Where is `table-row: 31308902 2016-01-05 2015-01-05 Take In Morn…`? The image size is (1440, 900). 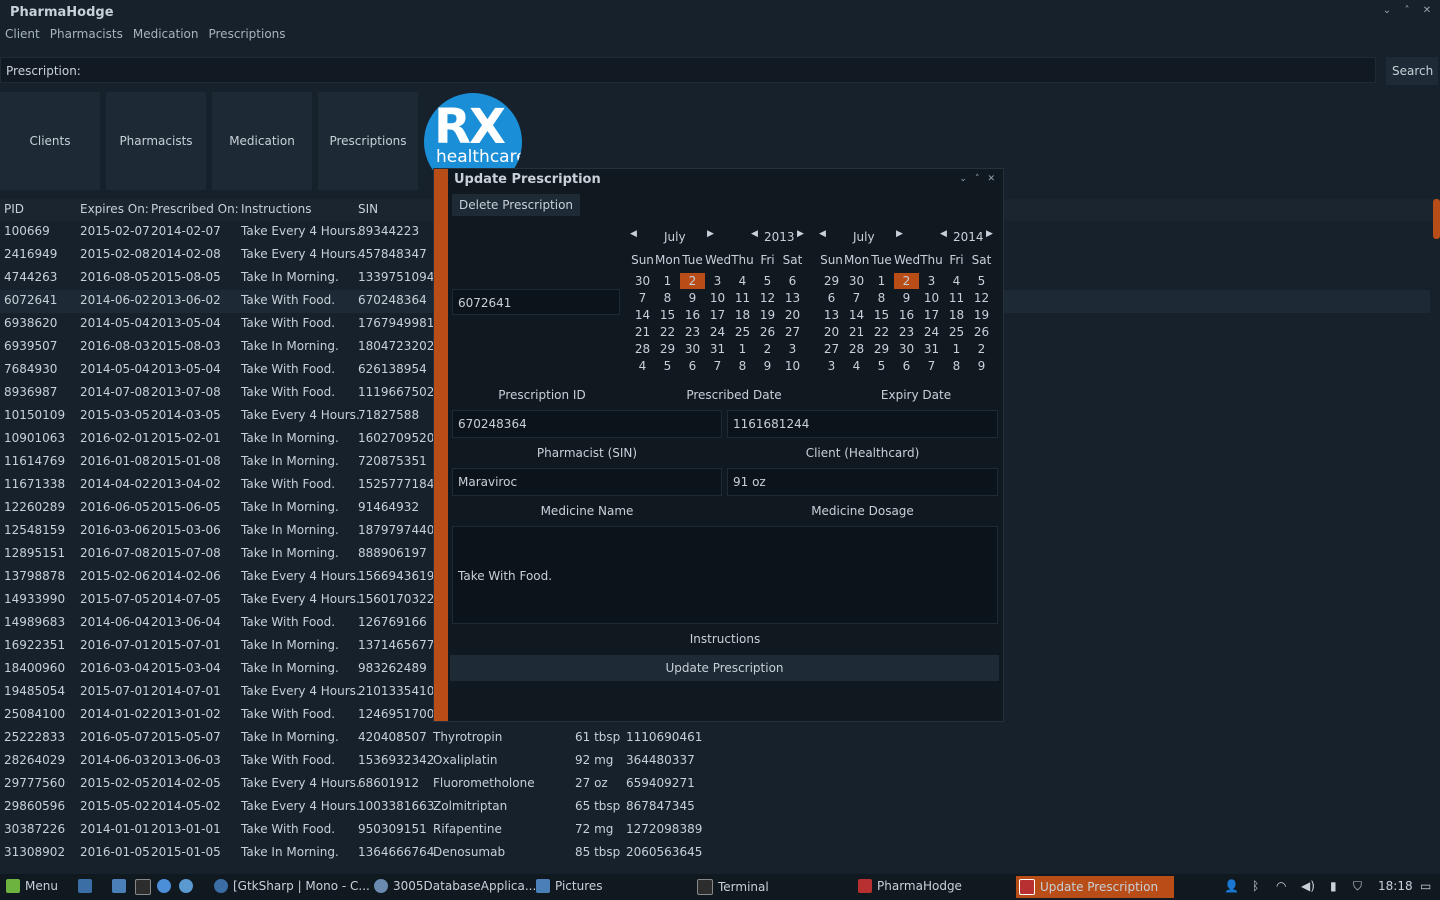
table-row: 31308902 2016-01-05 2015-01-05 Take In Morn… is located at coordinates (715, 853).